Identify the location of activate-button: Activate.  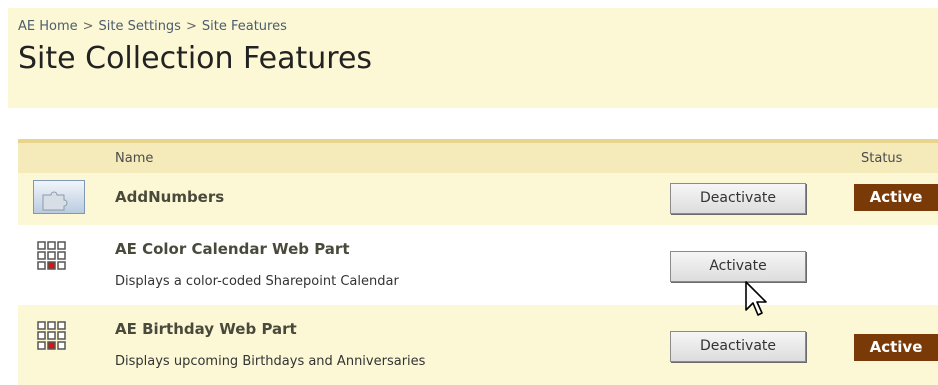
(738, 266).